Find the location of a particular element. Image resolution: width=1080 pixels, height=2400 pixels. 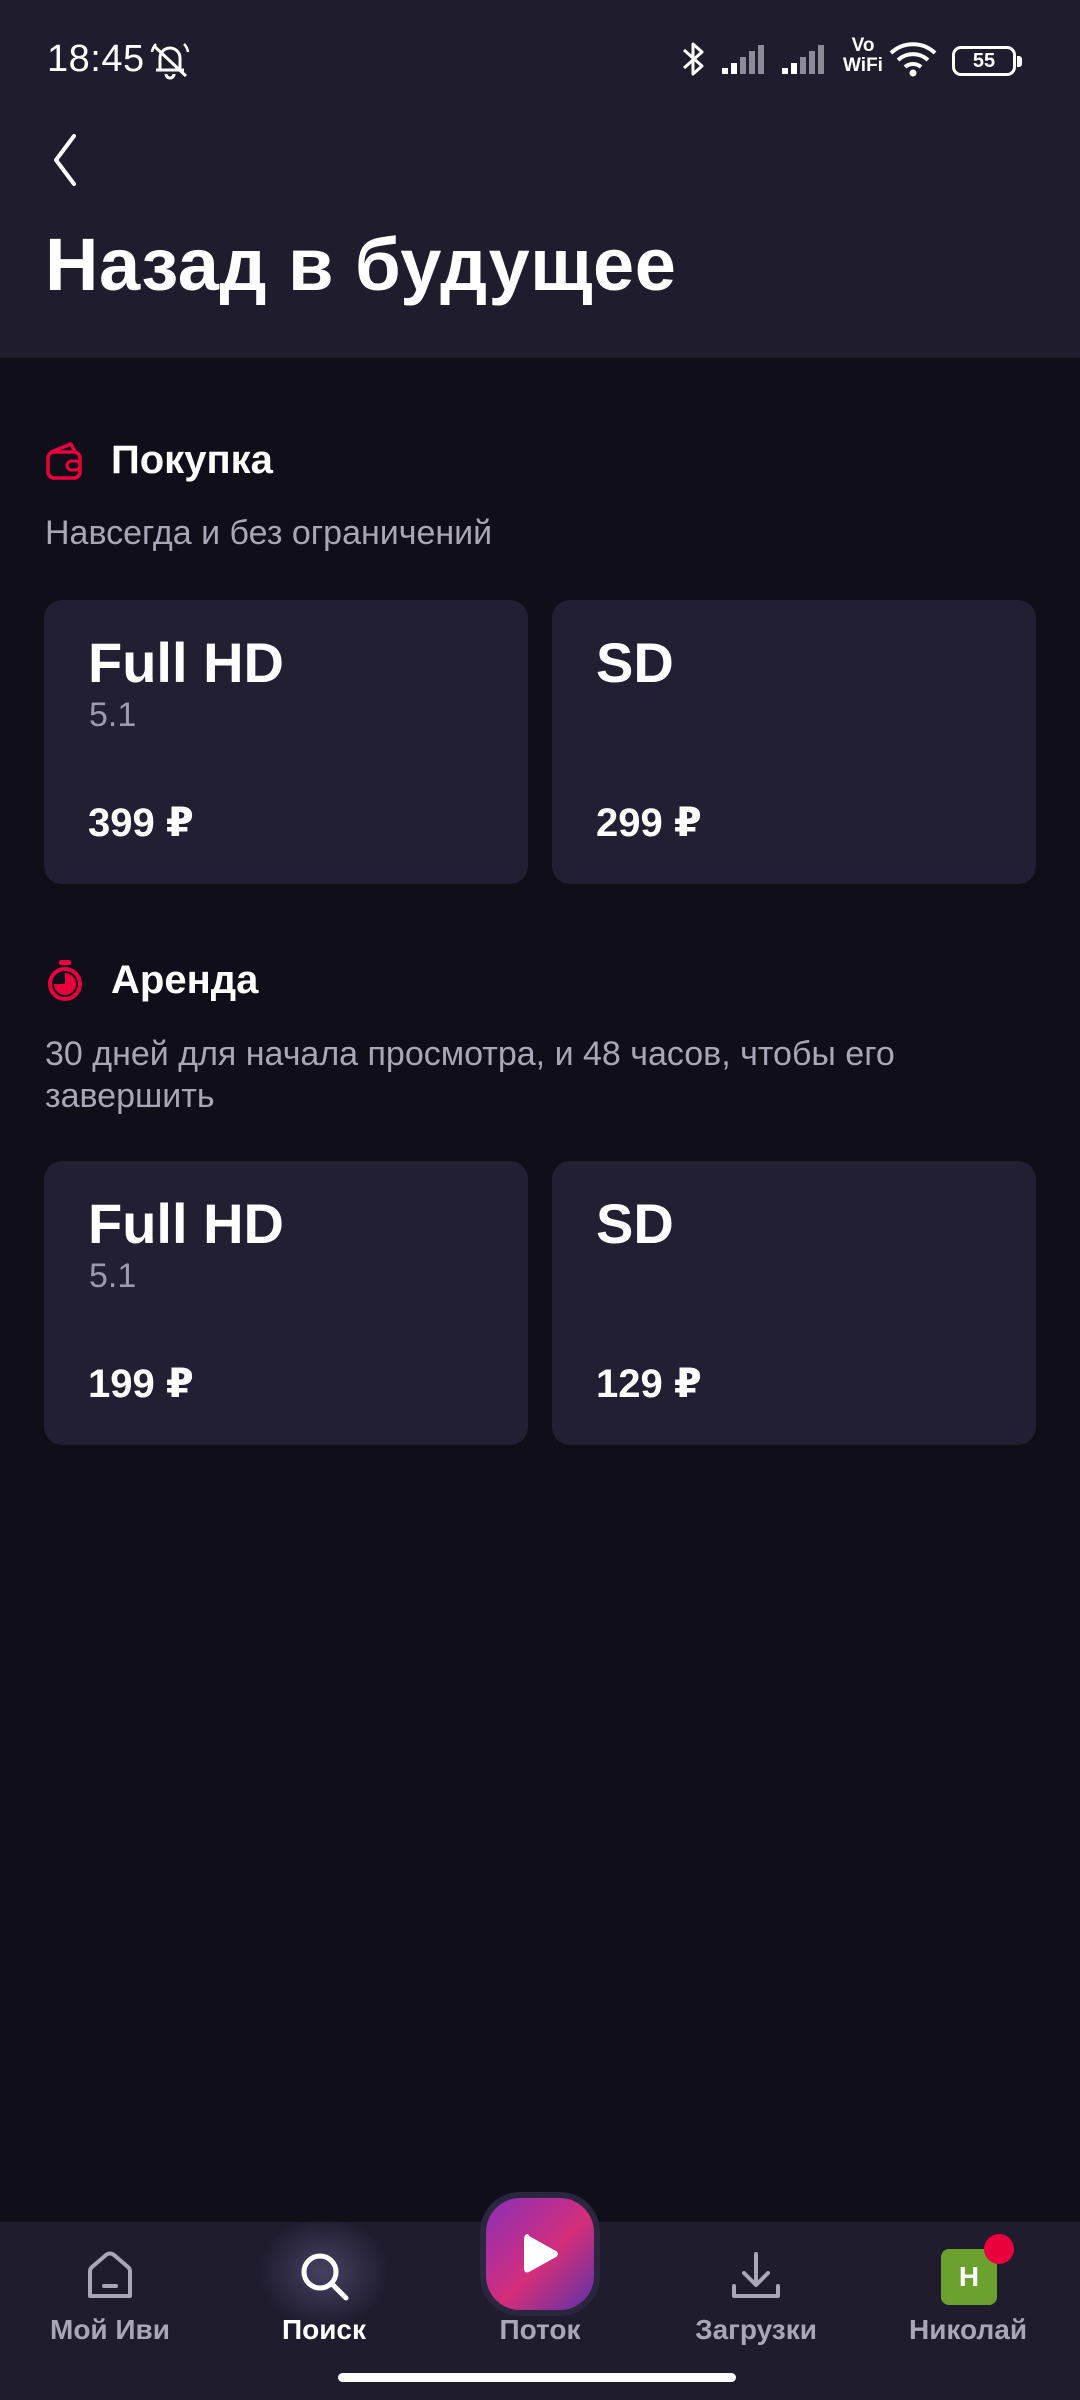

wifi-icon is located at coordinates (913, 61).